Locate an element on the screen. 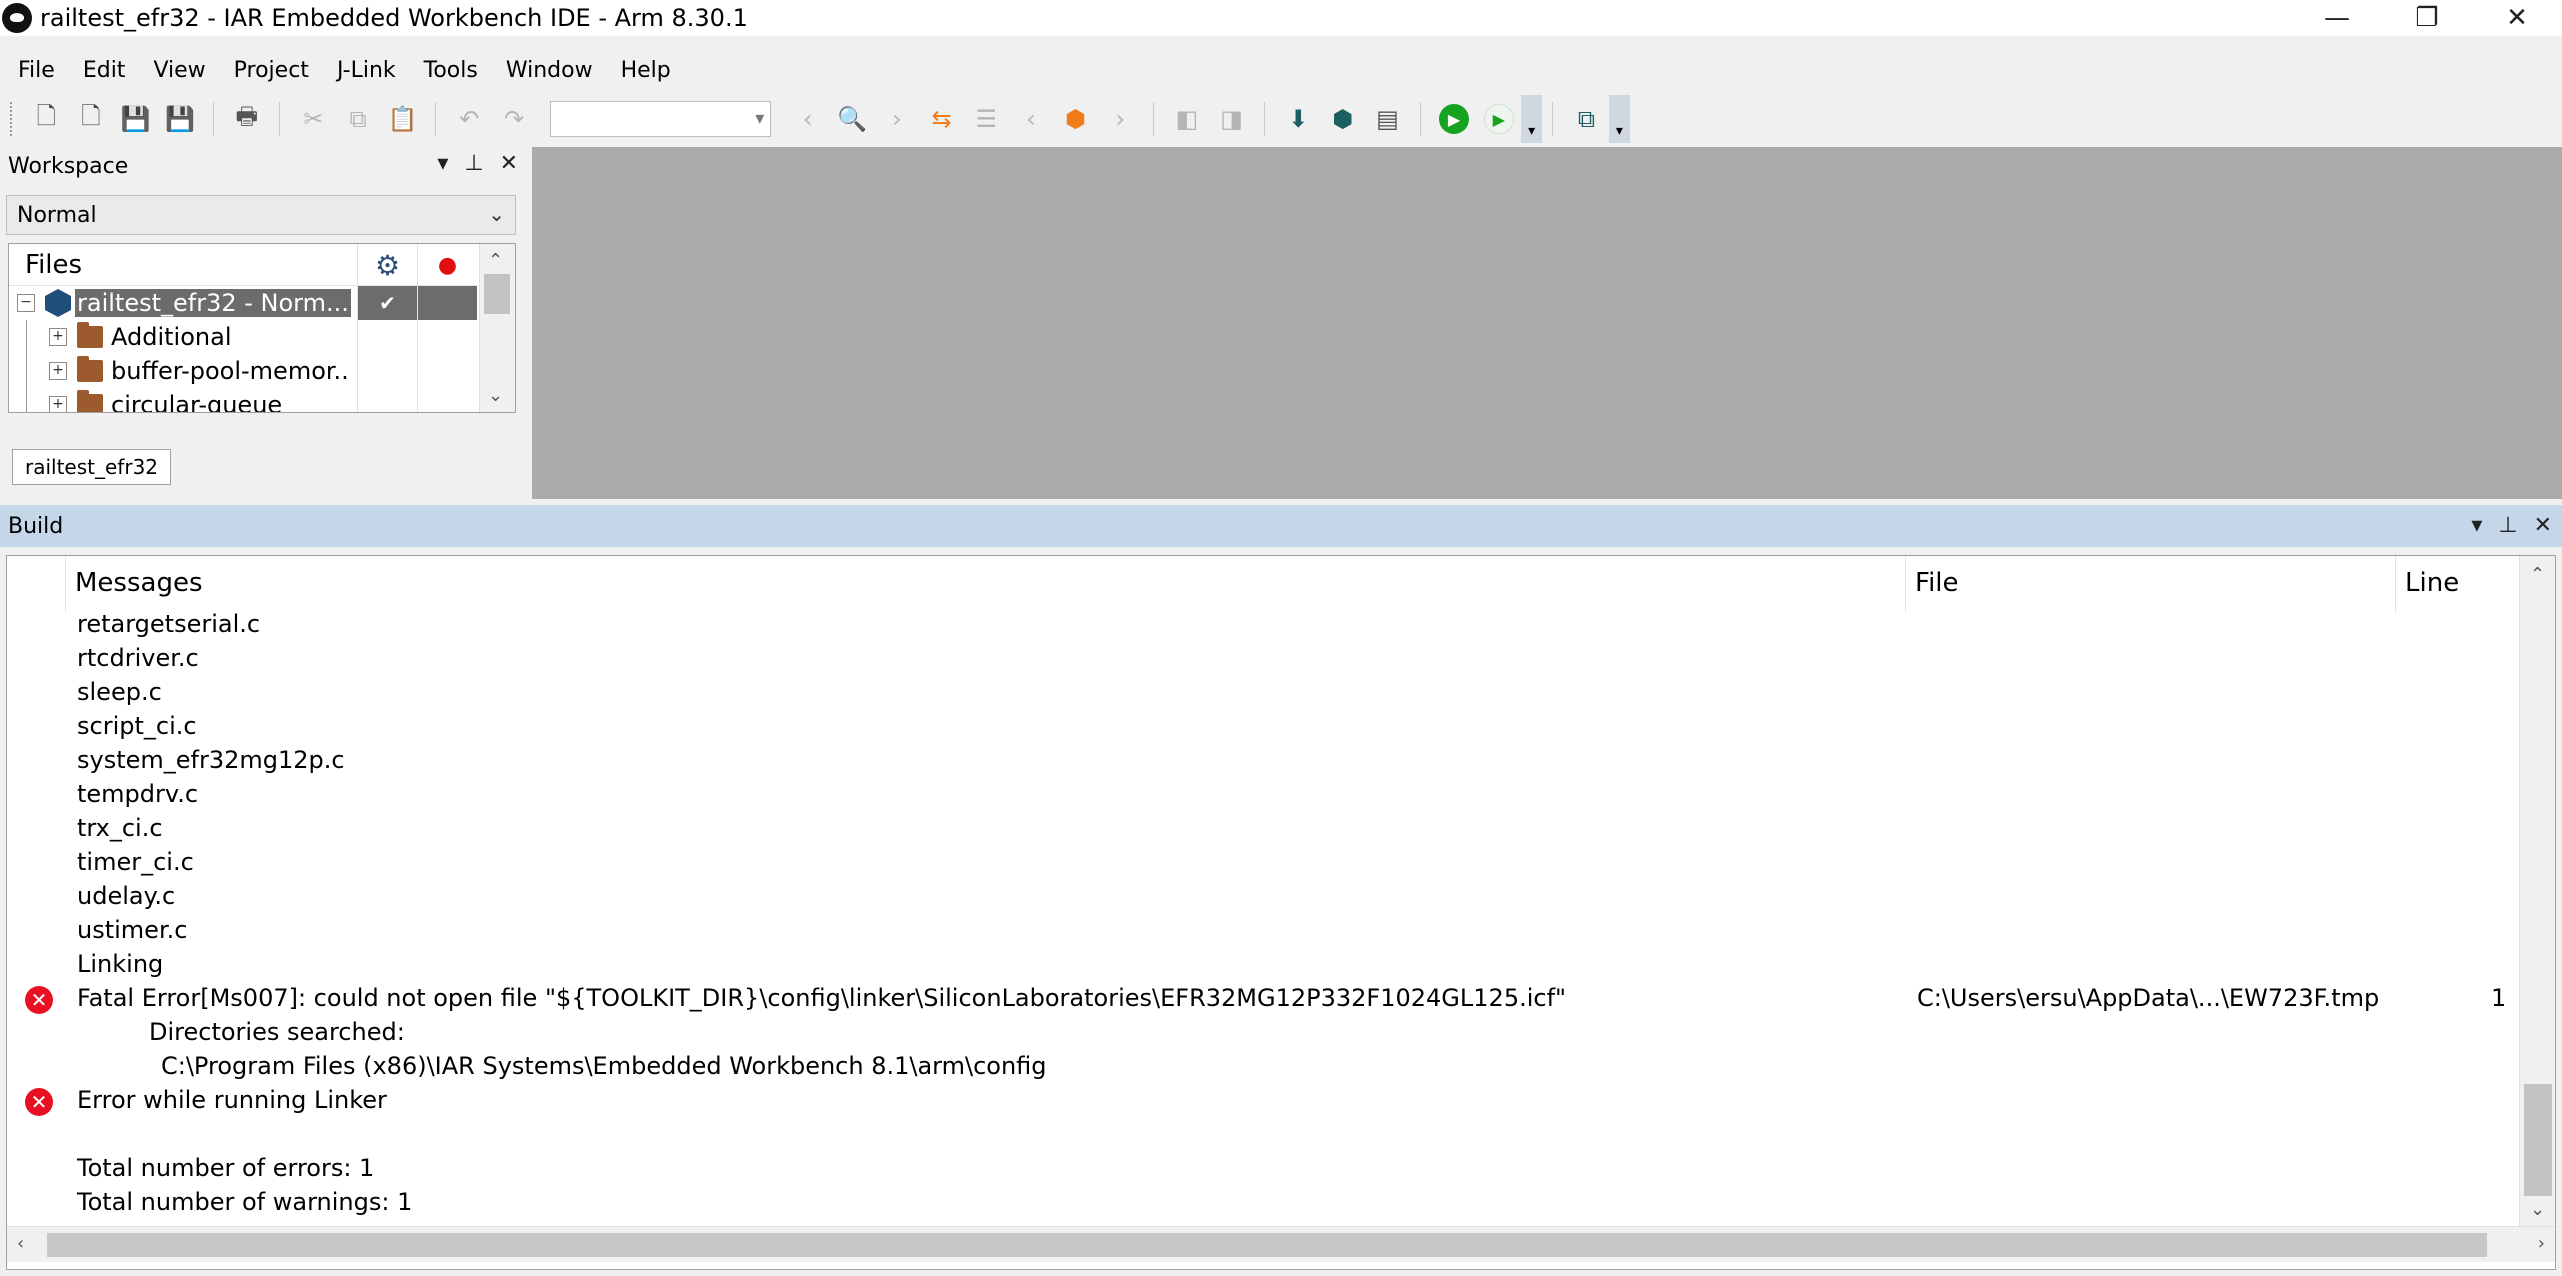  previous-bookmark-icon: ◧ is located at coordinates (1187, 119).